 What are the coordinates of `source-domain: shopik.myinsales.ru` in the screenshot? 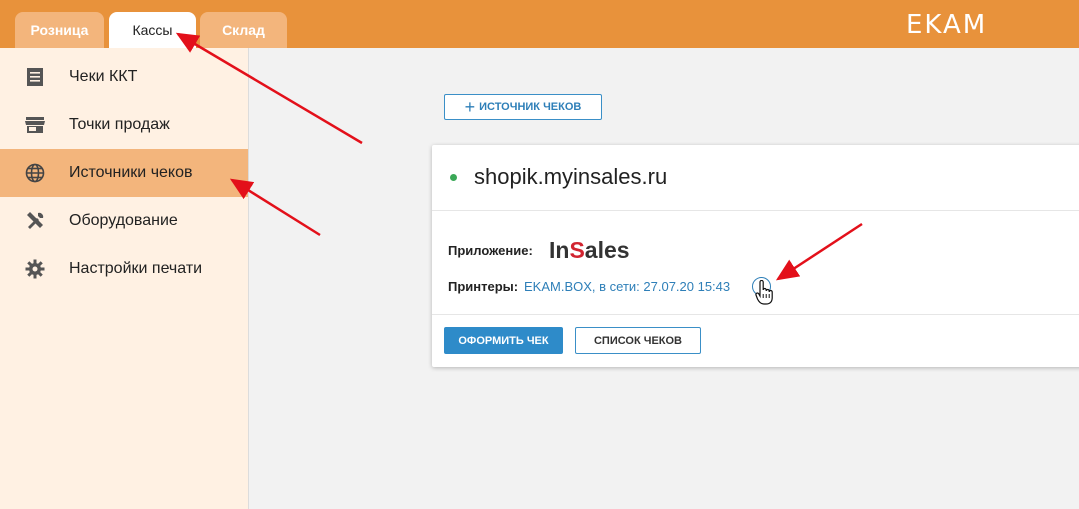 It's located at (571, 176).